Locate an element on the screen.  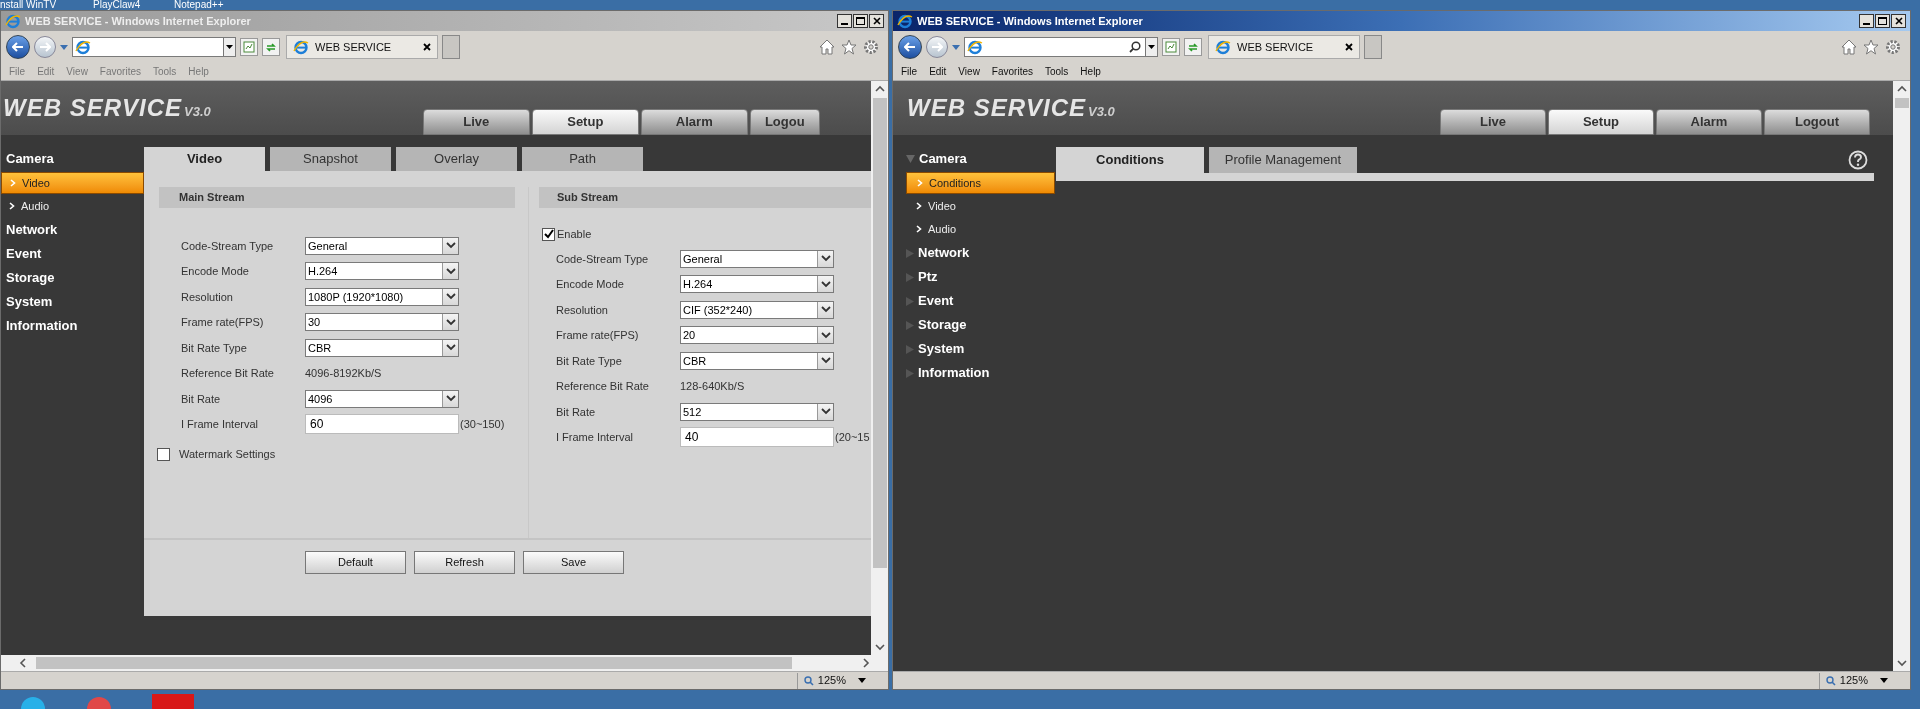
page-tab: Profile Management is located at coordinates (1283, 160).